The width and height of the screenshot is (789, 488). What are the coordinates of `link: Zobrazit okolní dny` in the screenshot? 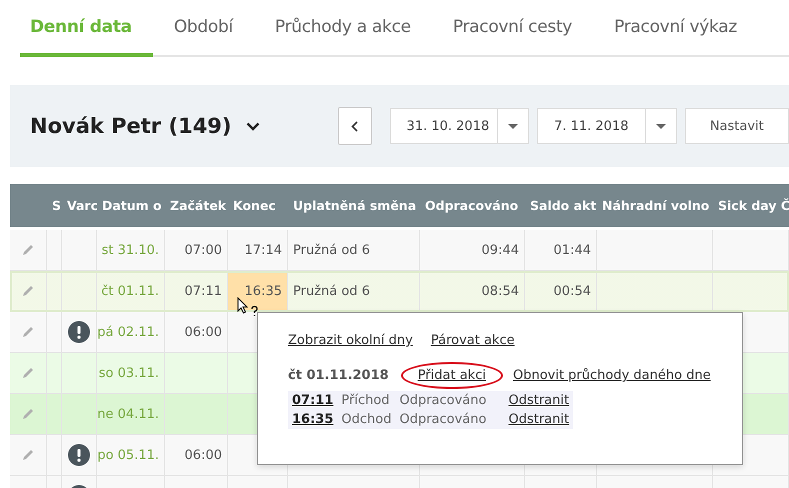 It's located at (350, 340).